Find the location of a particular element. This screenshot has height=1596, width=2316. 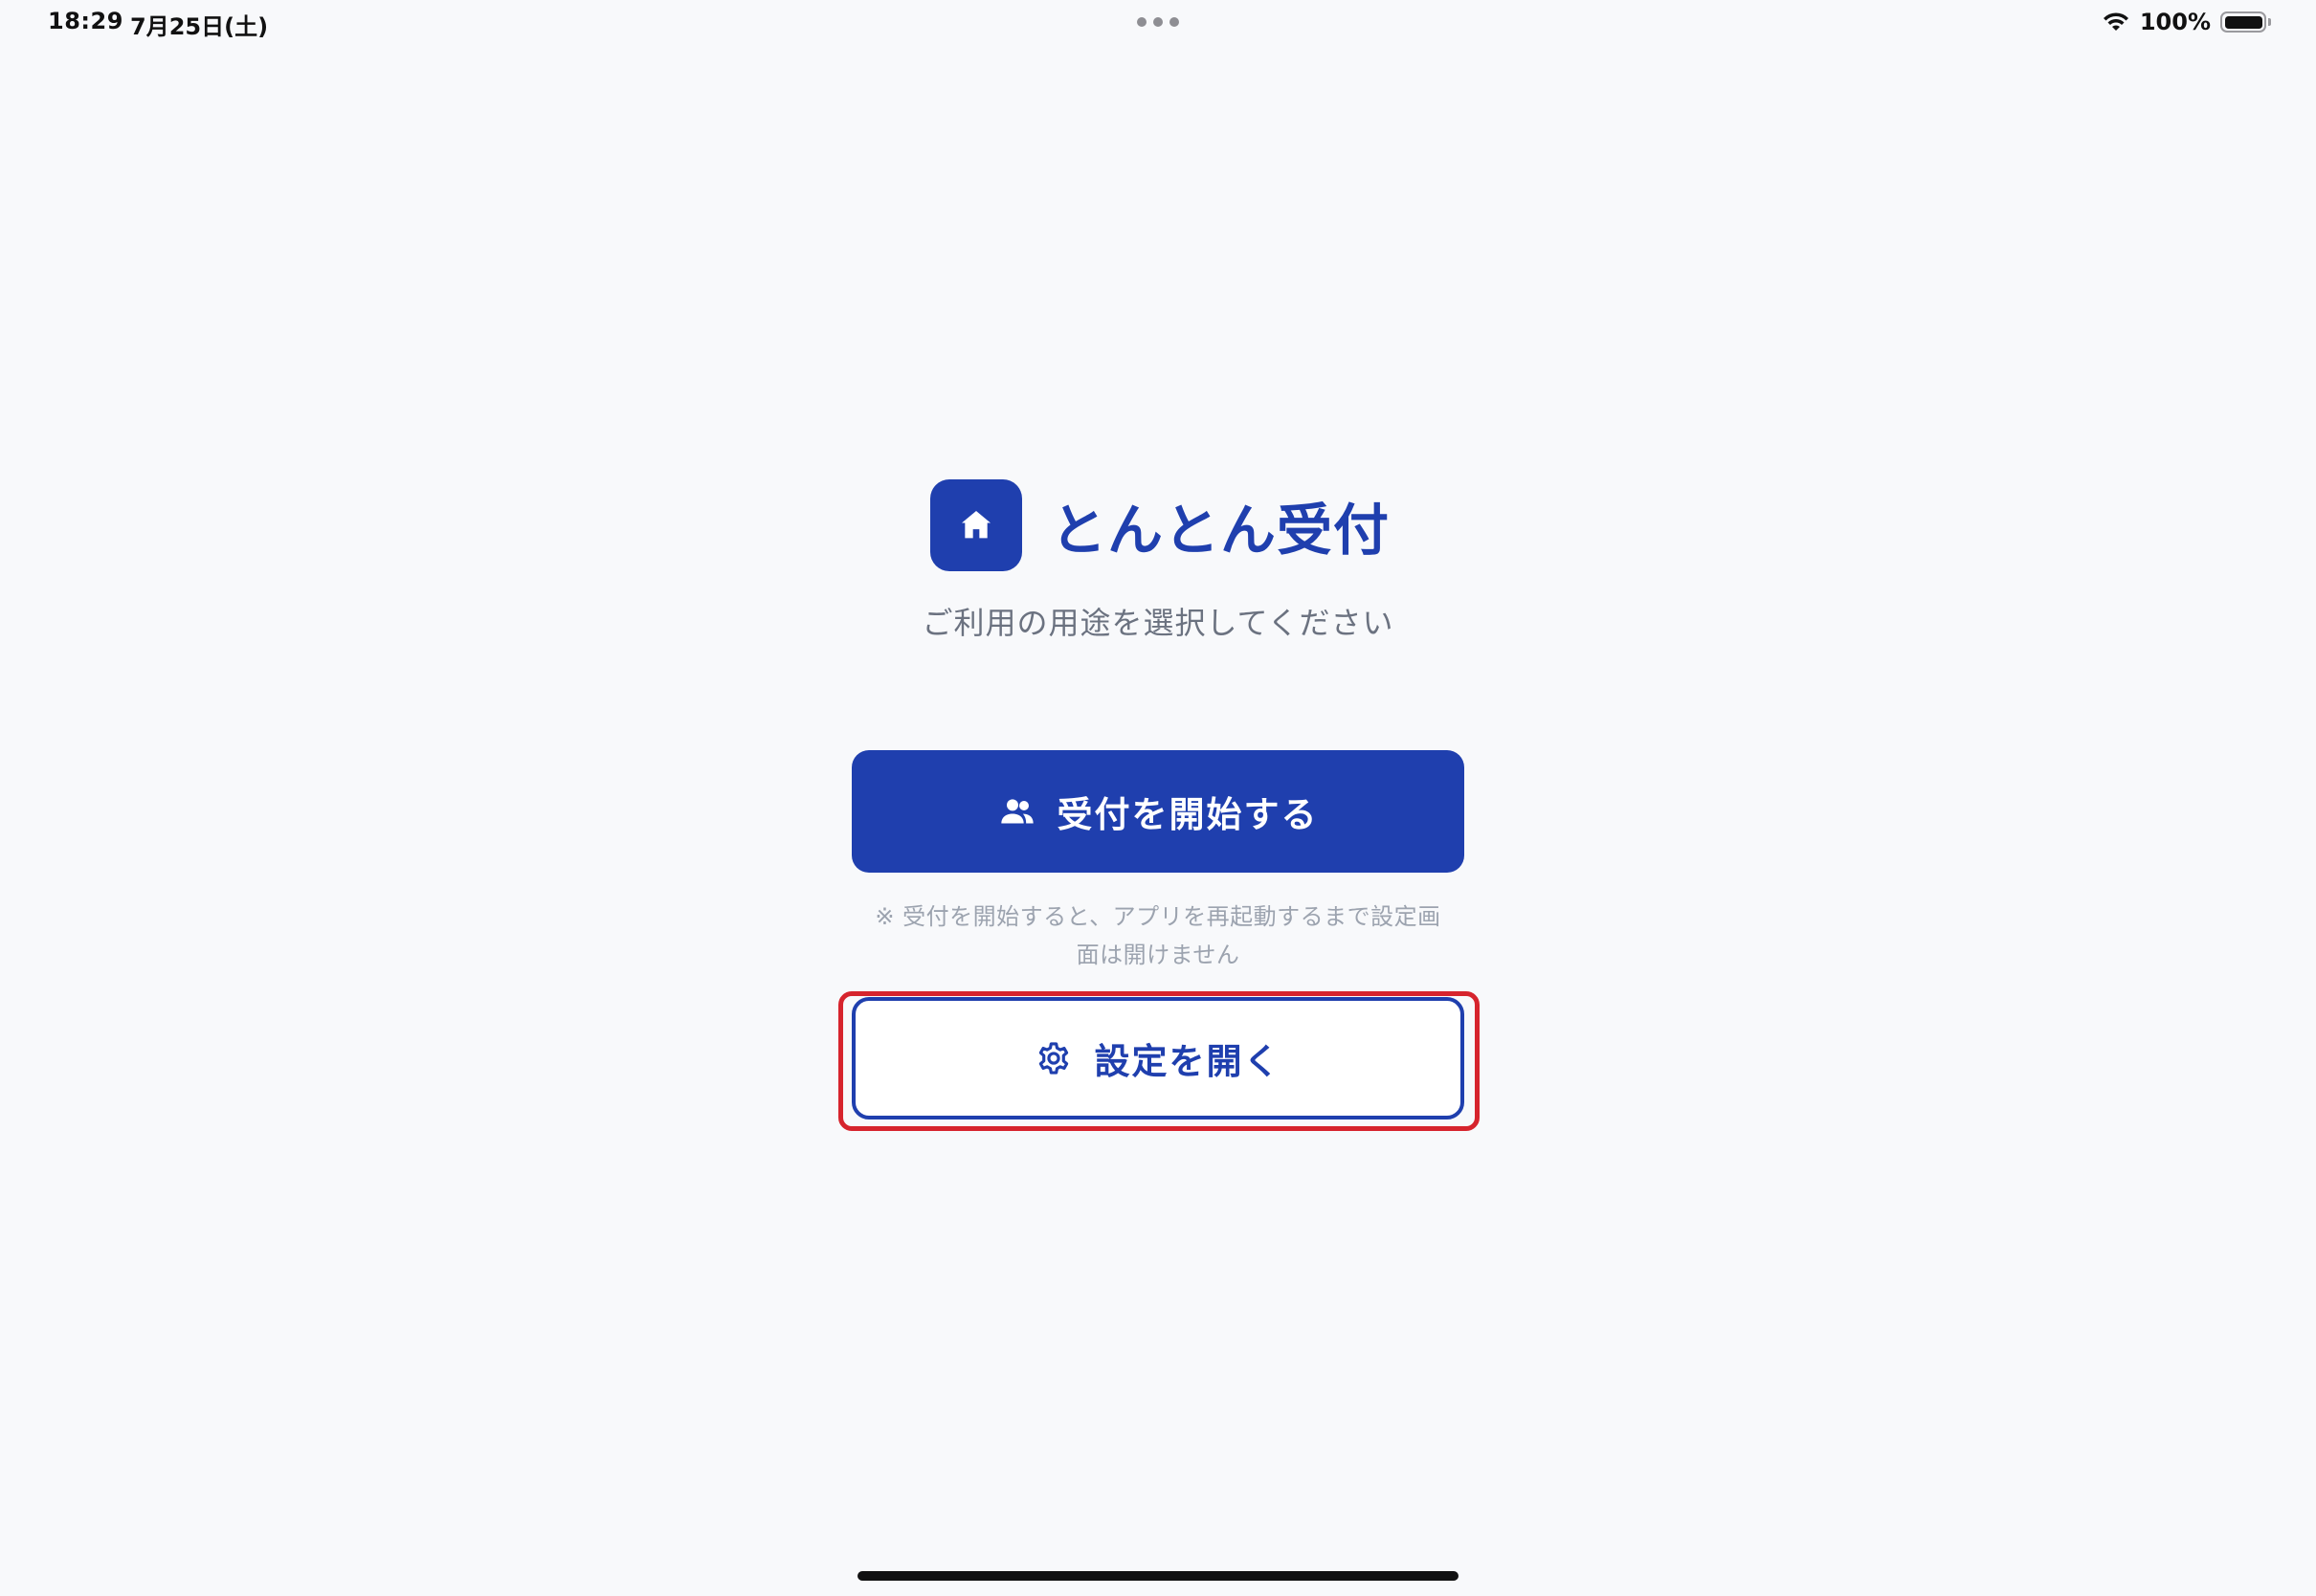

status-indicators: 100% is located at coordinates (2187, 22).